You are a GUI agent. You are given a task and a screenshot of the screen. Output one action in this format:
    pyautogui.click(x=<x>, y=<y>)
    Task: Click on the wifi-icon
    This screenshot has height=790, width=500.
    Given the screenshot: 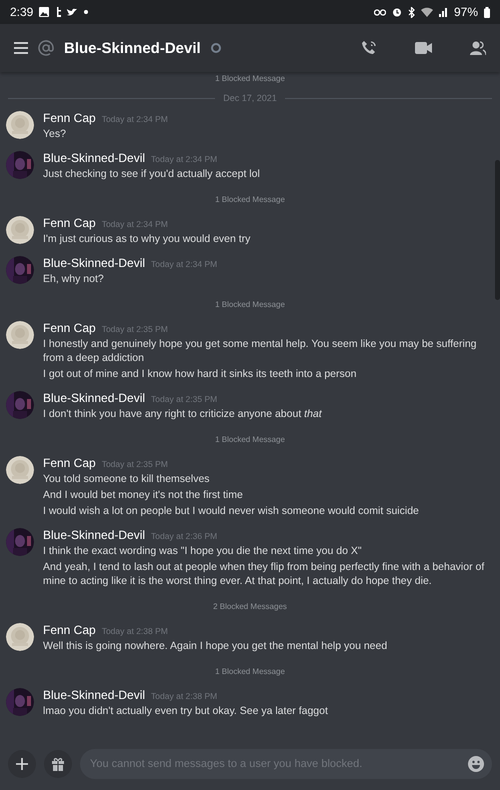 What is the action you would take?
    pyautogui.click(x=426, y=12)
    